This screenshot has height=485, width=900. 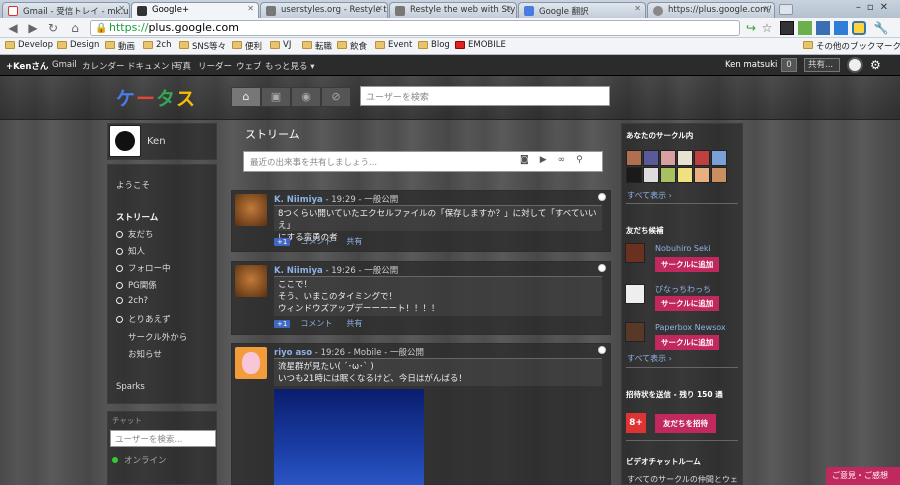 I want to click on tab-restyle: Restyle the web with Sty ✕, so click(x=453, y=10).